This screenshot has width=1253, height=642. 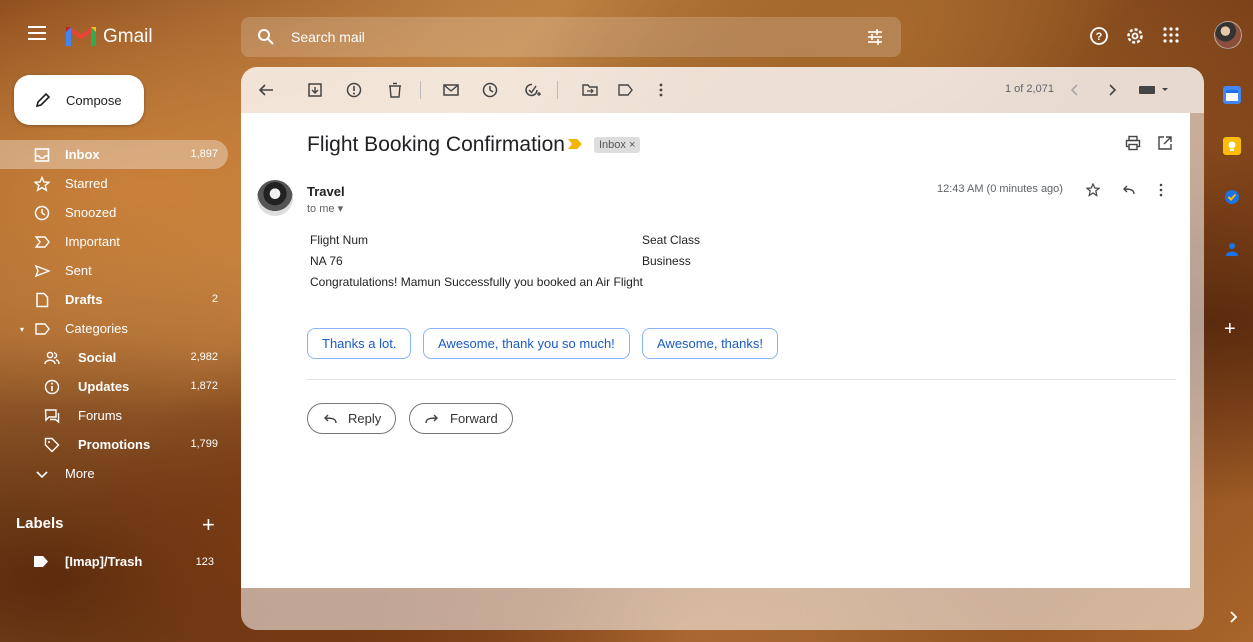 I want to click on archive-icon, so click(x=315, y=90).